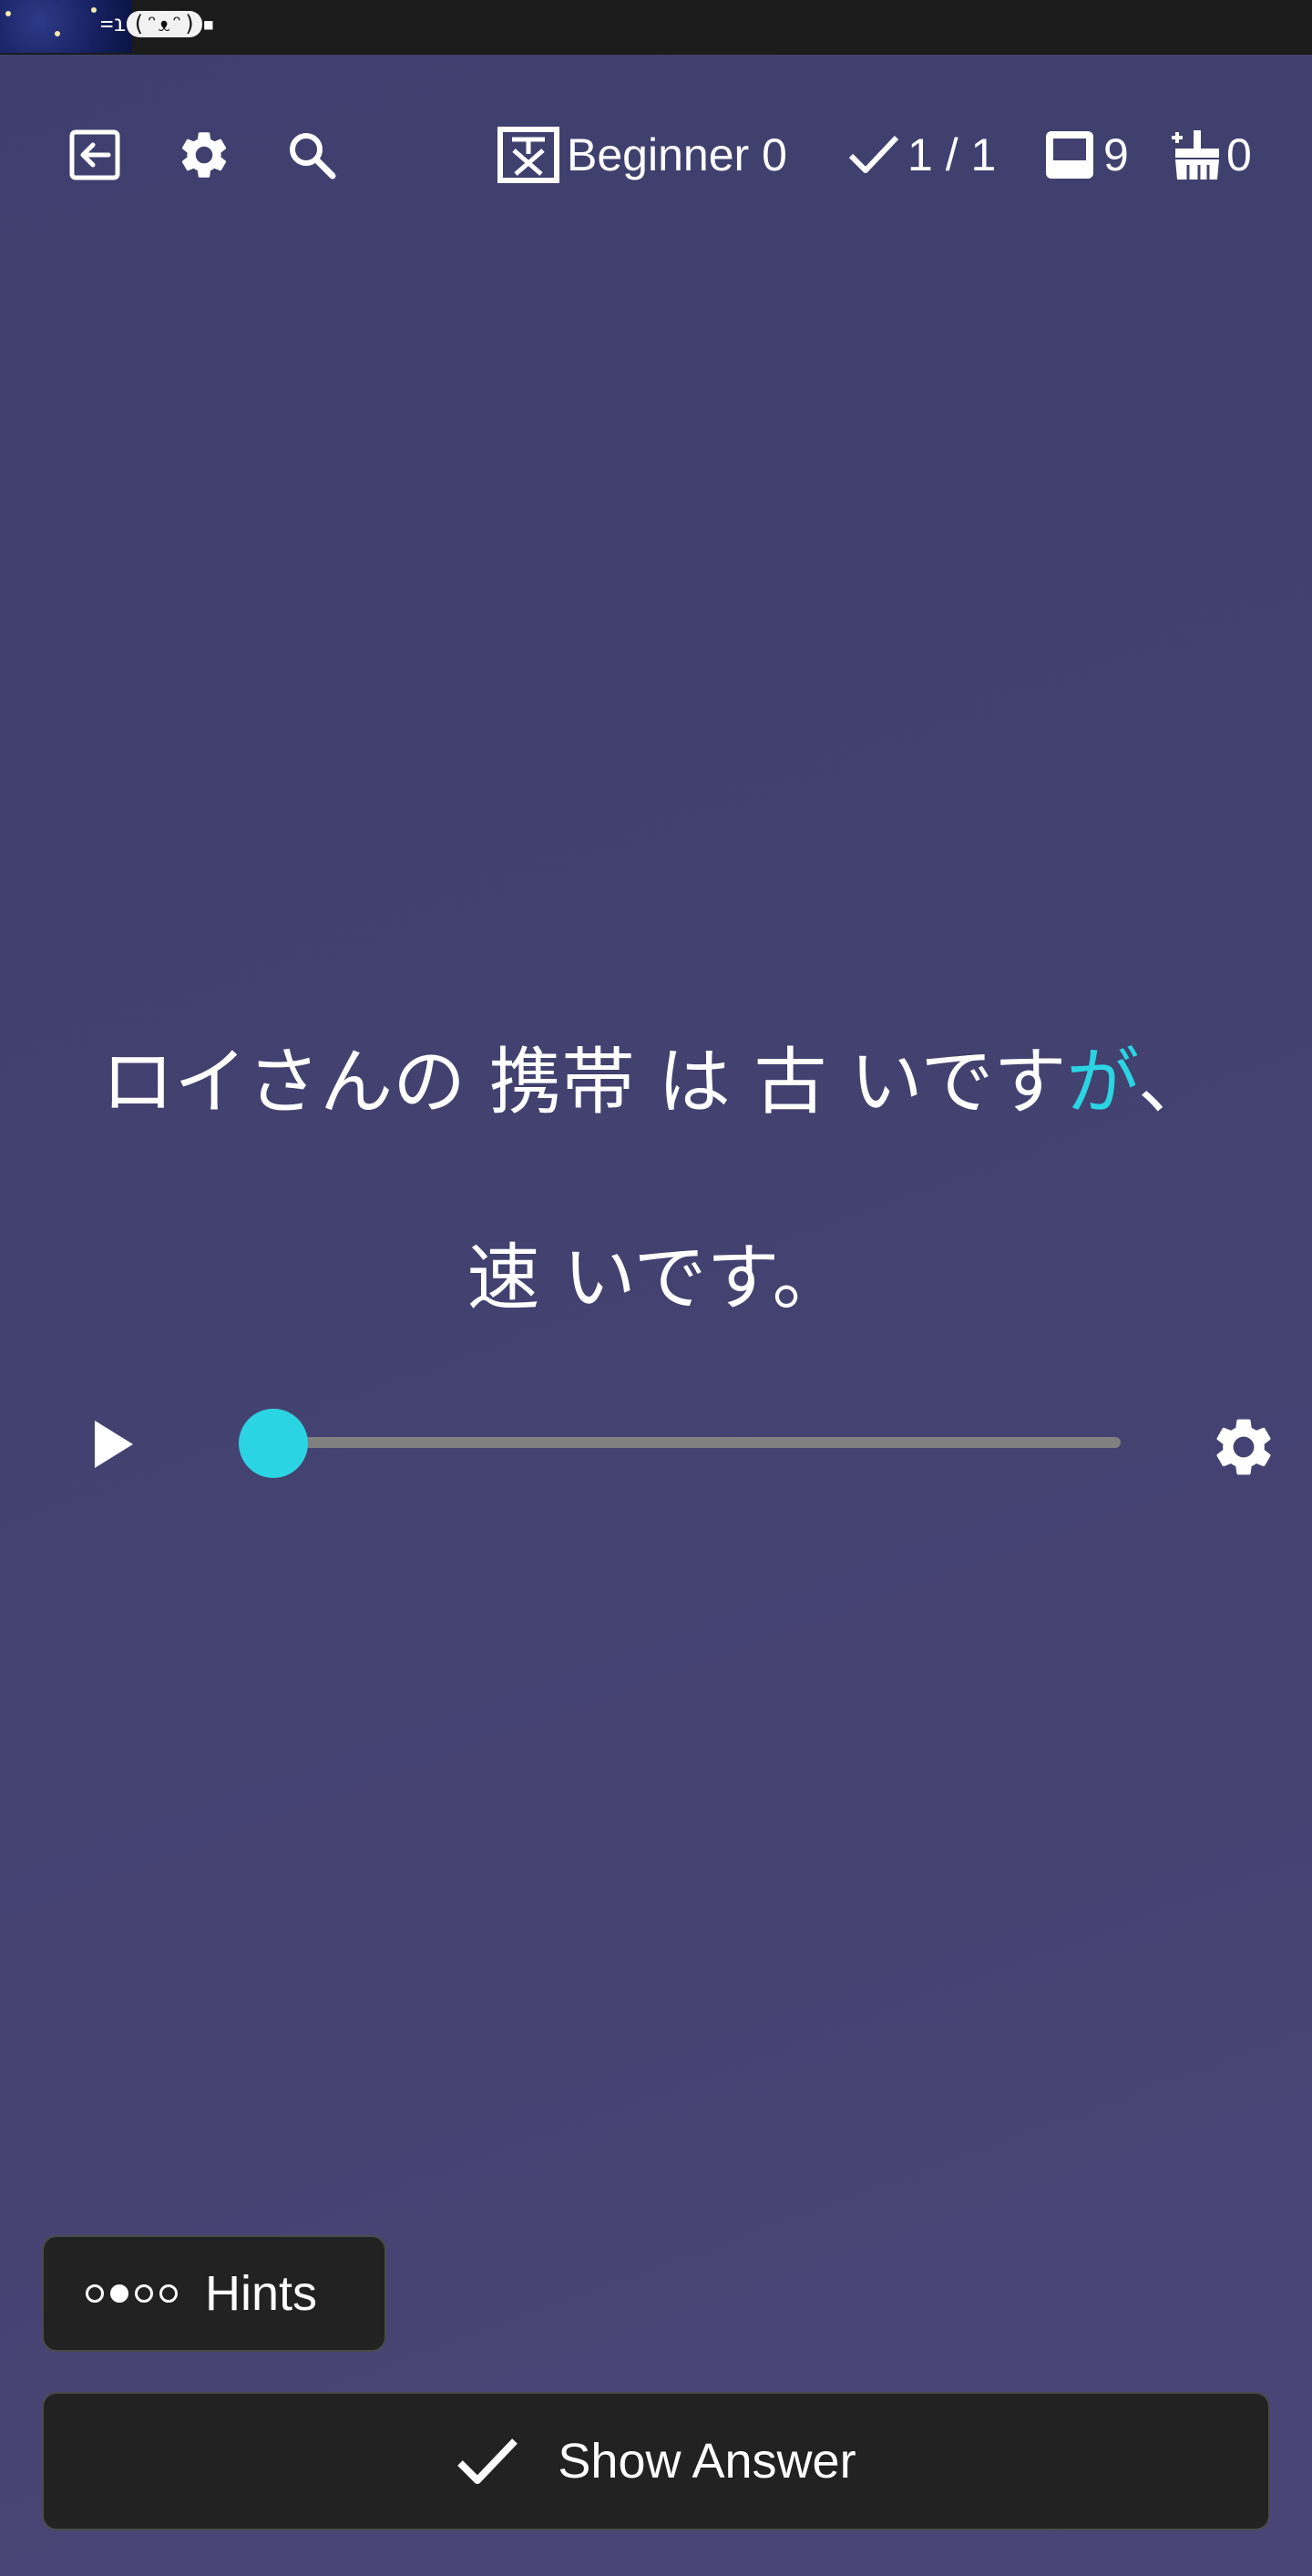  I want to click on level-label: Beginner, so click(658, 154).